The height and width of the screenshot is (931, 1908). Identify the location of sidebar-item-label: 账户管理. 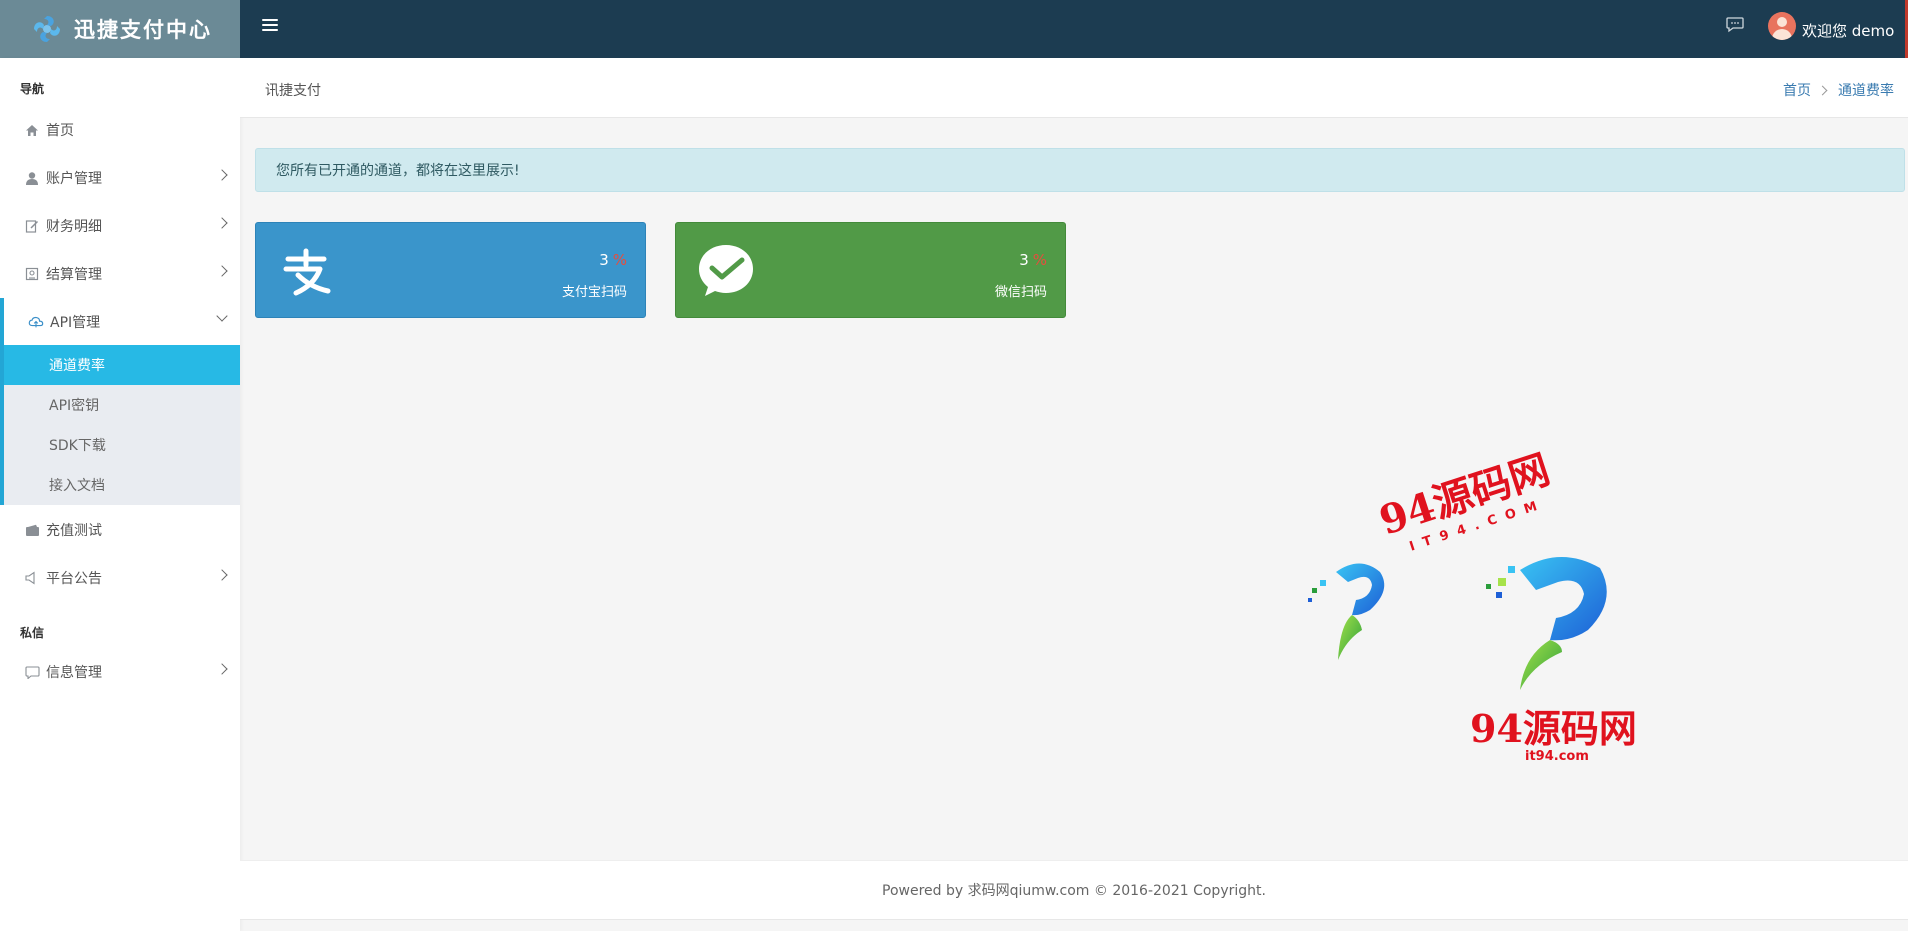
(74, 179).